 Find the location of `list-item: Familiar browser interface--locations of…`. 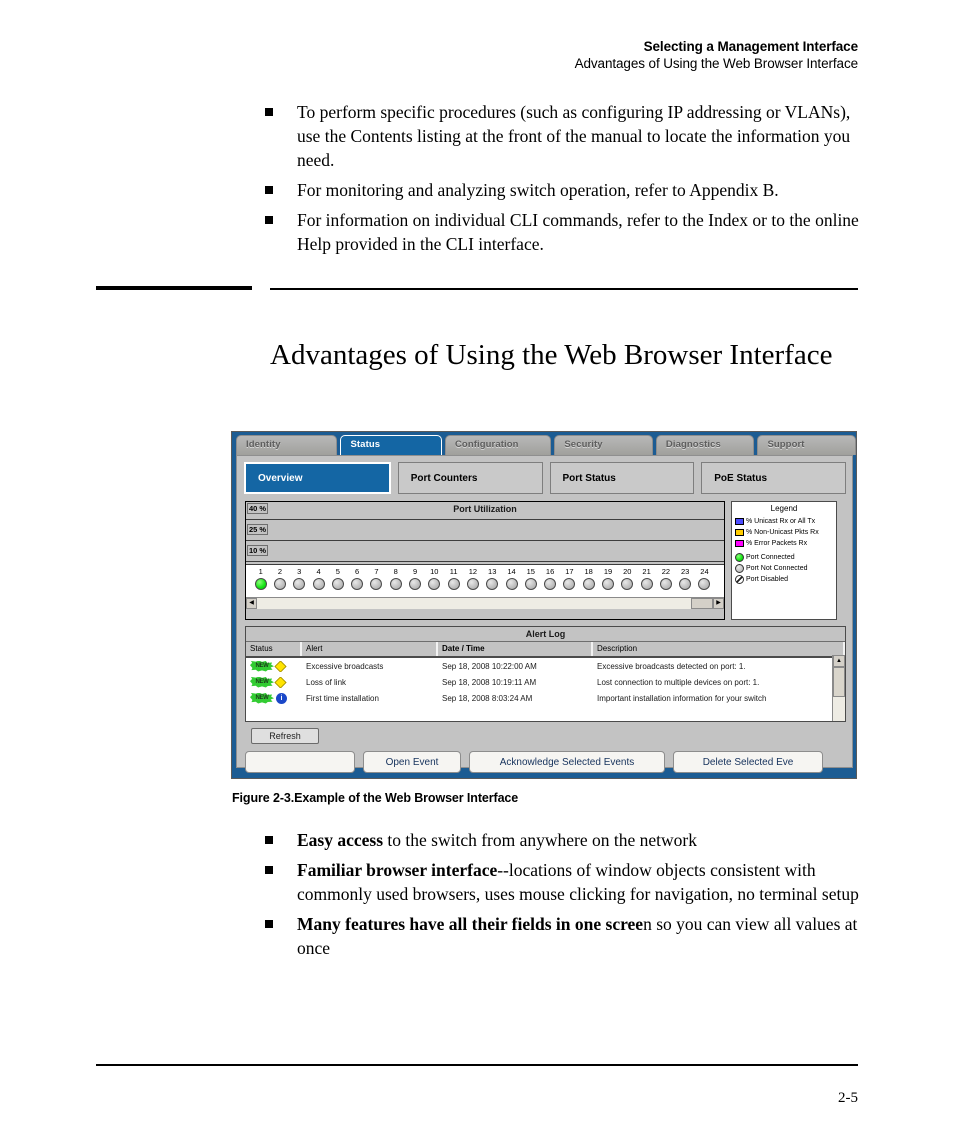

list-item: Familiar browser interface--locations of… is located at coordinates (565, 882).